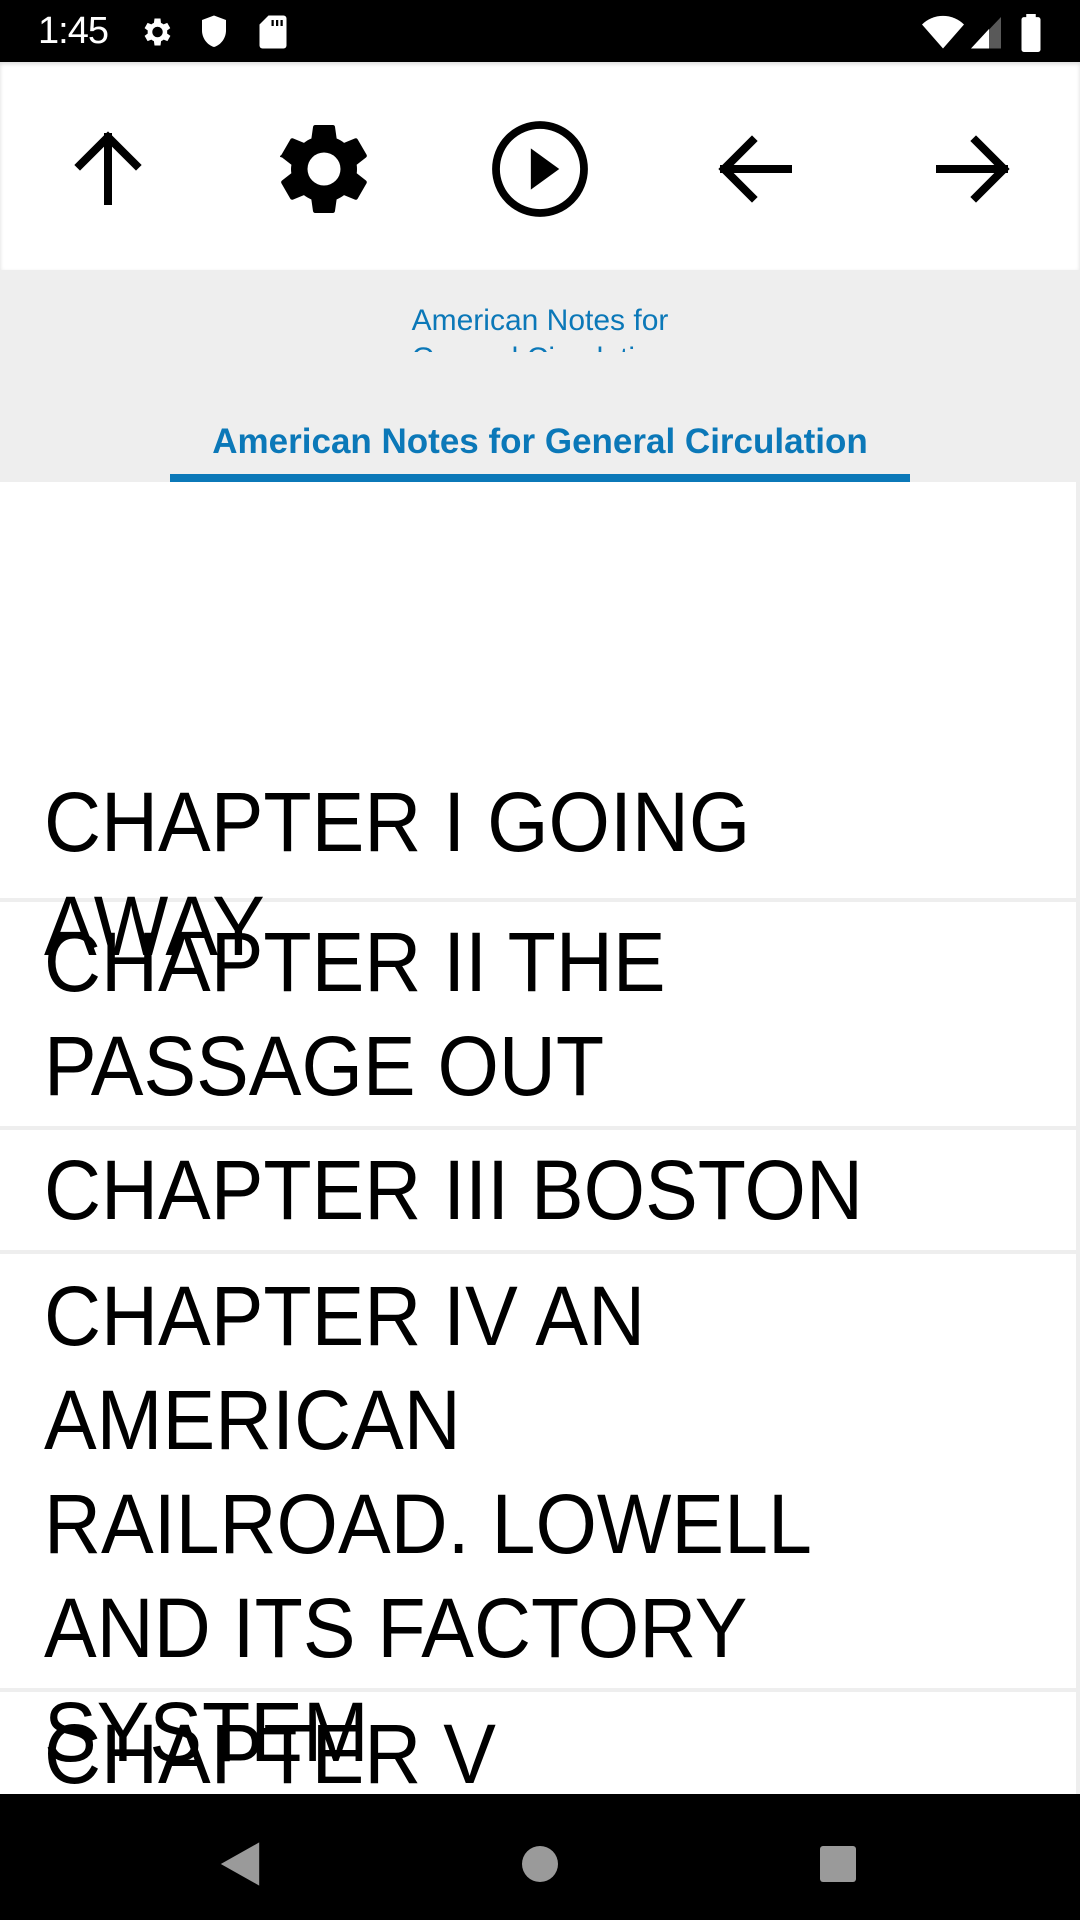 This screenshot has width=1080, height=1920. Describe the element at coordinates (1031, 33) in the screenshot. I see `battery-icon` at that location.